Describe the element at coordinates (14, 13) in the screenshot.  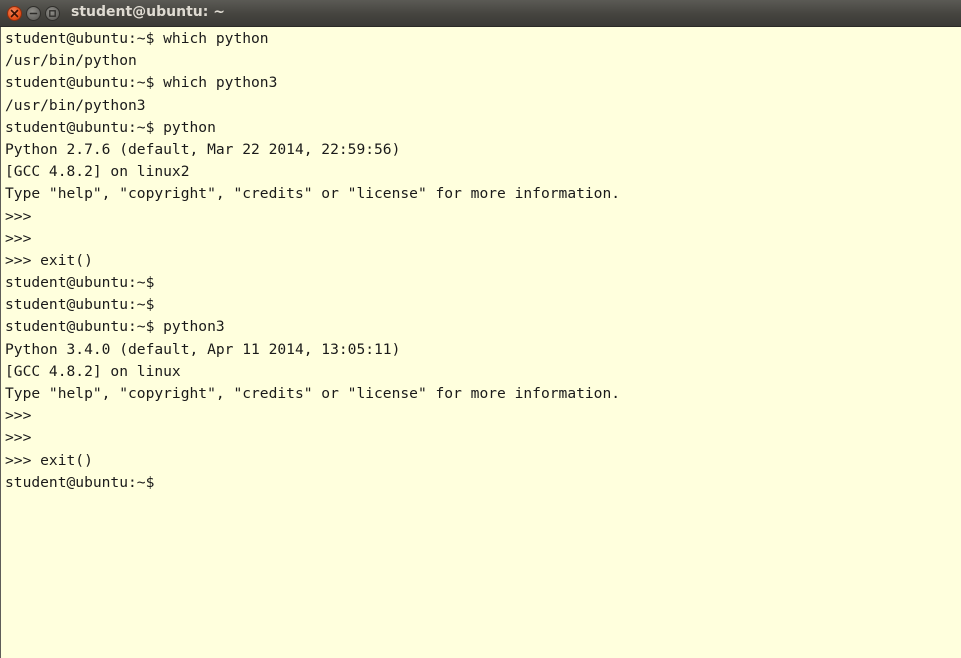
I see `close-icon` at that location.